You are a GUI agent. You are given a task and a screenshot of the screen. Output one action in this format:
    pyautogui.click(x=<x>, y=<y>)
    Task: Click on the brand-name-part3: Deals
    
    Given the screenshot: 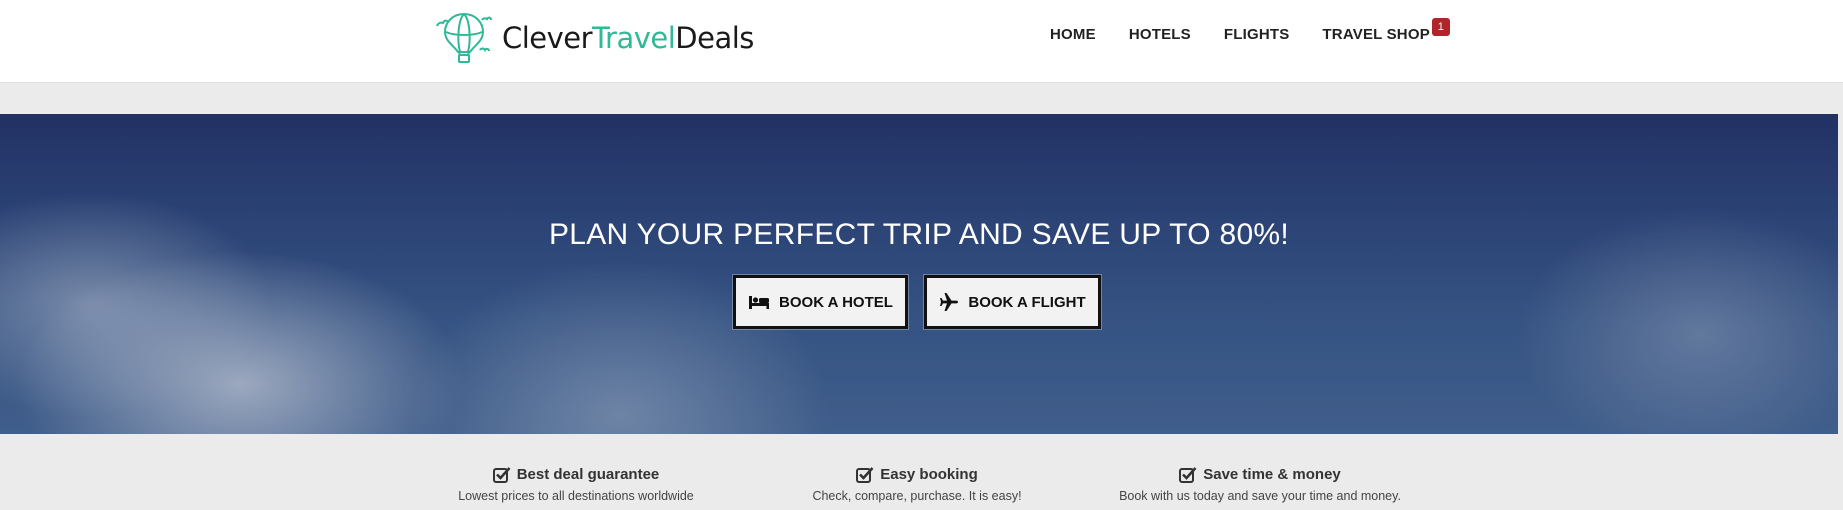 What is the action you would take?
    pyautogui.click(x=714, y=38)
    